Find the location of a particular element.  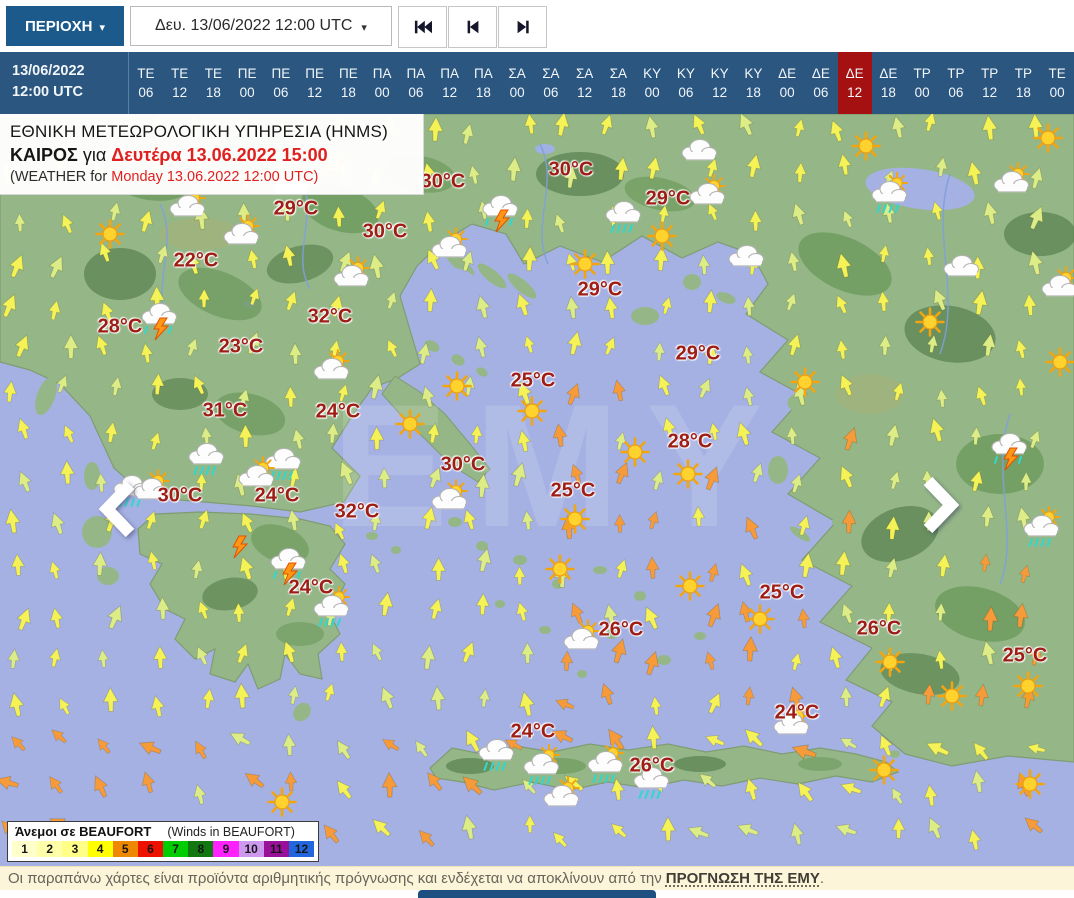

timeline-step: ΠΕ 06 is located at coordinates (281, 83).